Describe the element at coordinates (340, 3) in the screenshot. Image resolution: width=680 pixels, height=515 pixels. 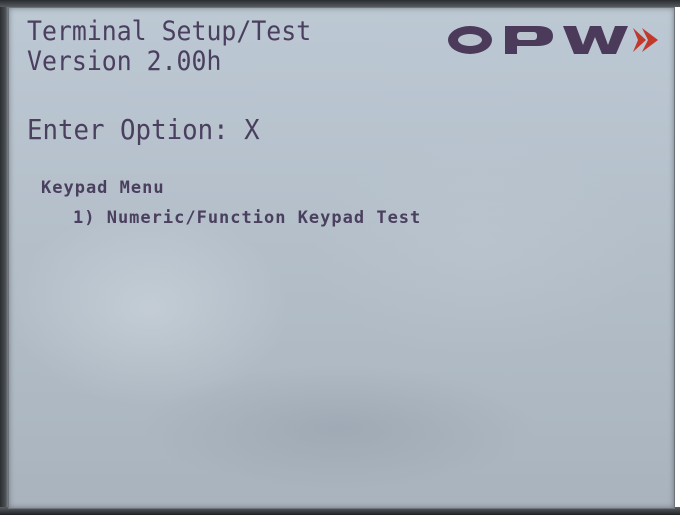
I see `bezel-edge-top` at that location.